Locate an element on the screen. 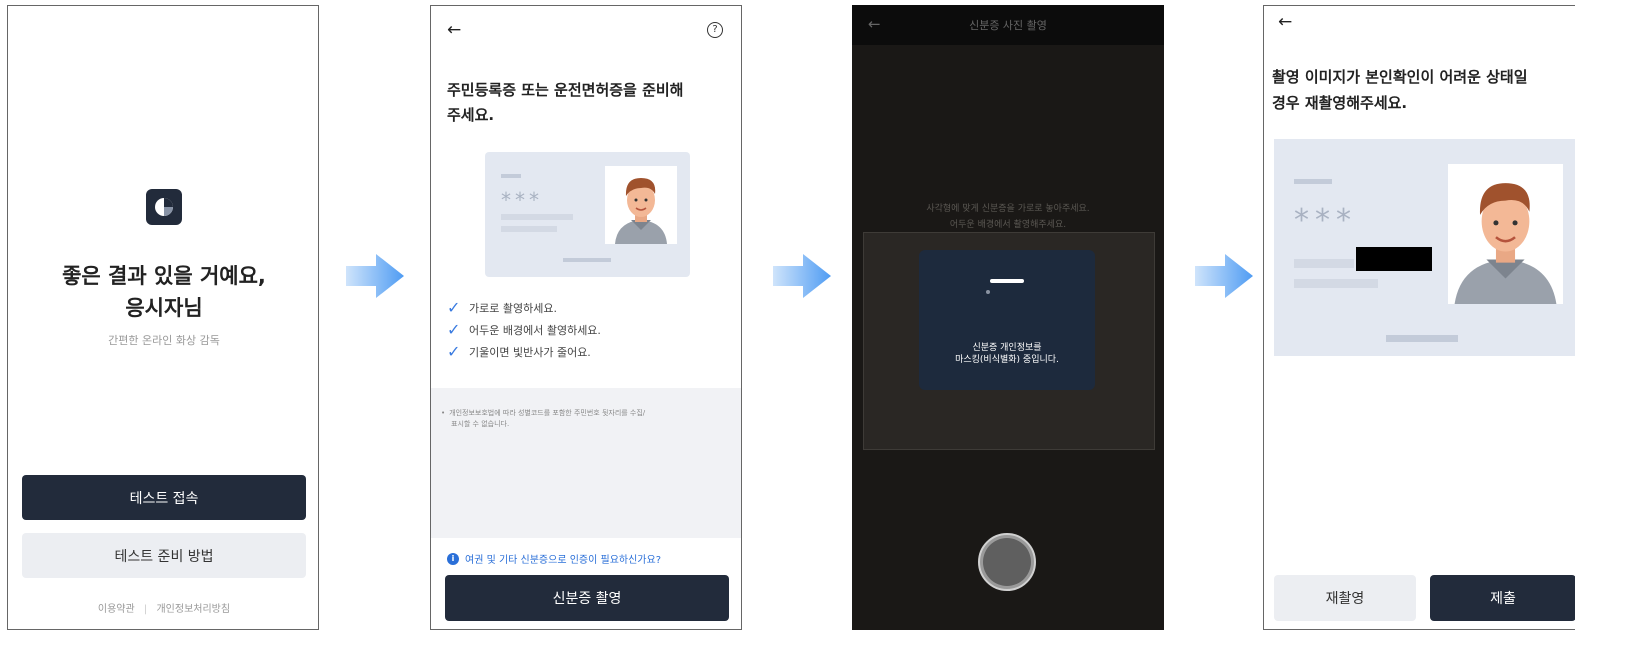 This screenshot has width=1652, height=664. captured-id-image: *** is located at coordinates (1424, 247).